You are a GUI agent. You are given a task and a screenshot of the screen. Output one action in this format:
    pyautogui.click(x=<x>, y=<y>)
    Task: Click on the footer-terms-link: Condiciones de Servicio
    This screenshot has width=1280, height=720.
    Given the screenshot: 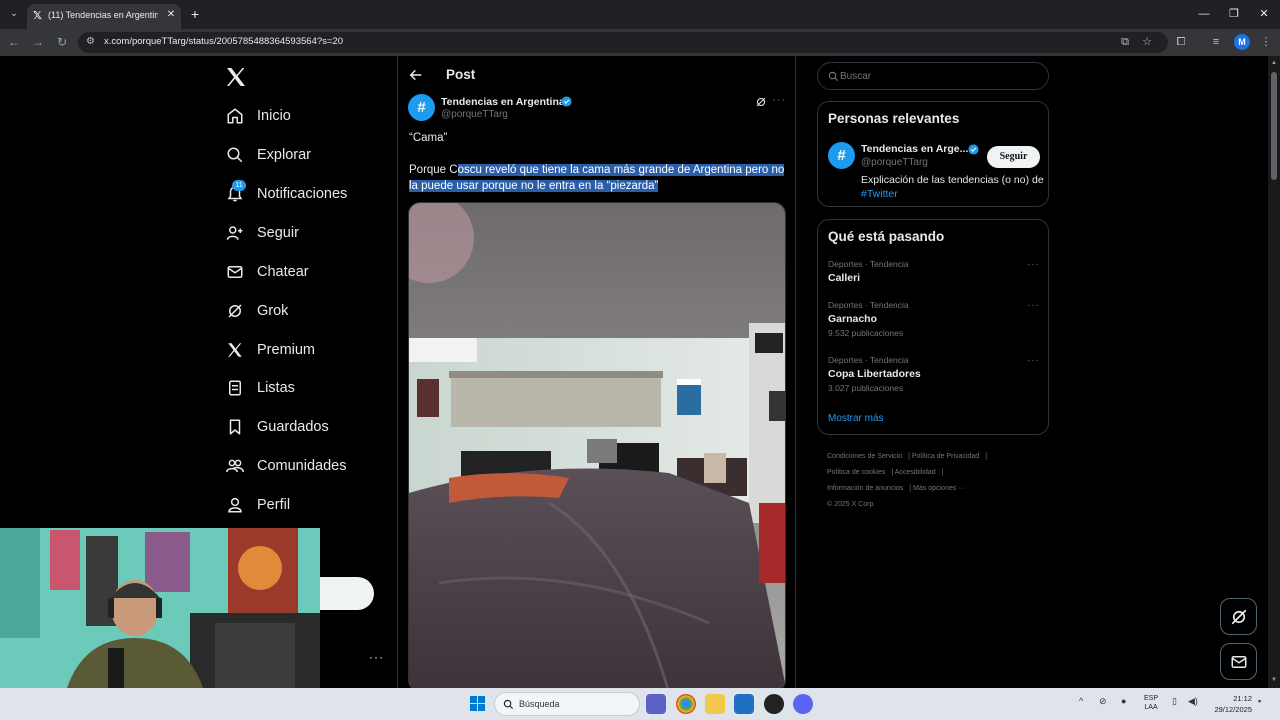 What is the action you would take?
    pyautogui.click(x=864, y=456)
    